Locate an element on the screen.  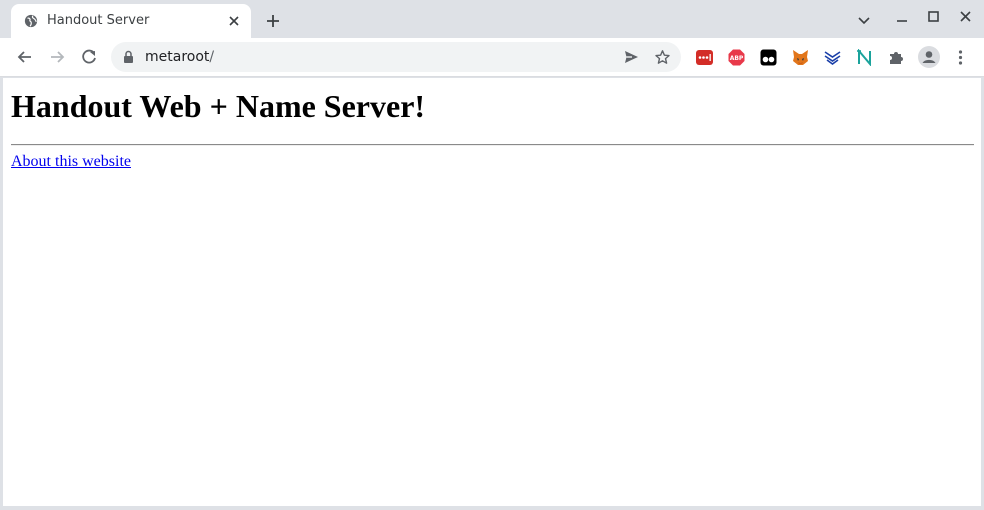
tab-strip: Handout Server is located at coordinates (492, 19).